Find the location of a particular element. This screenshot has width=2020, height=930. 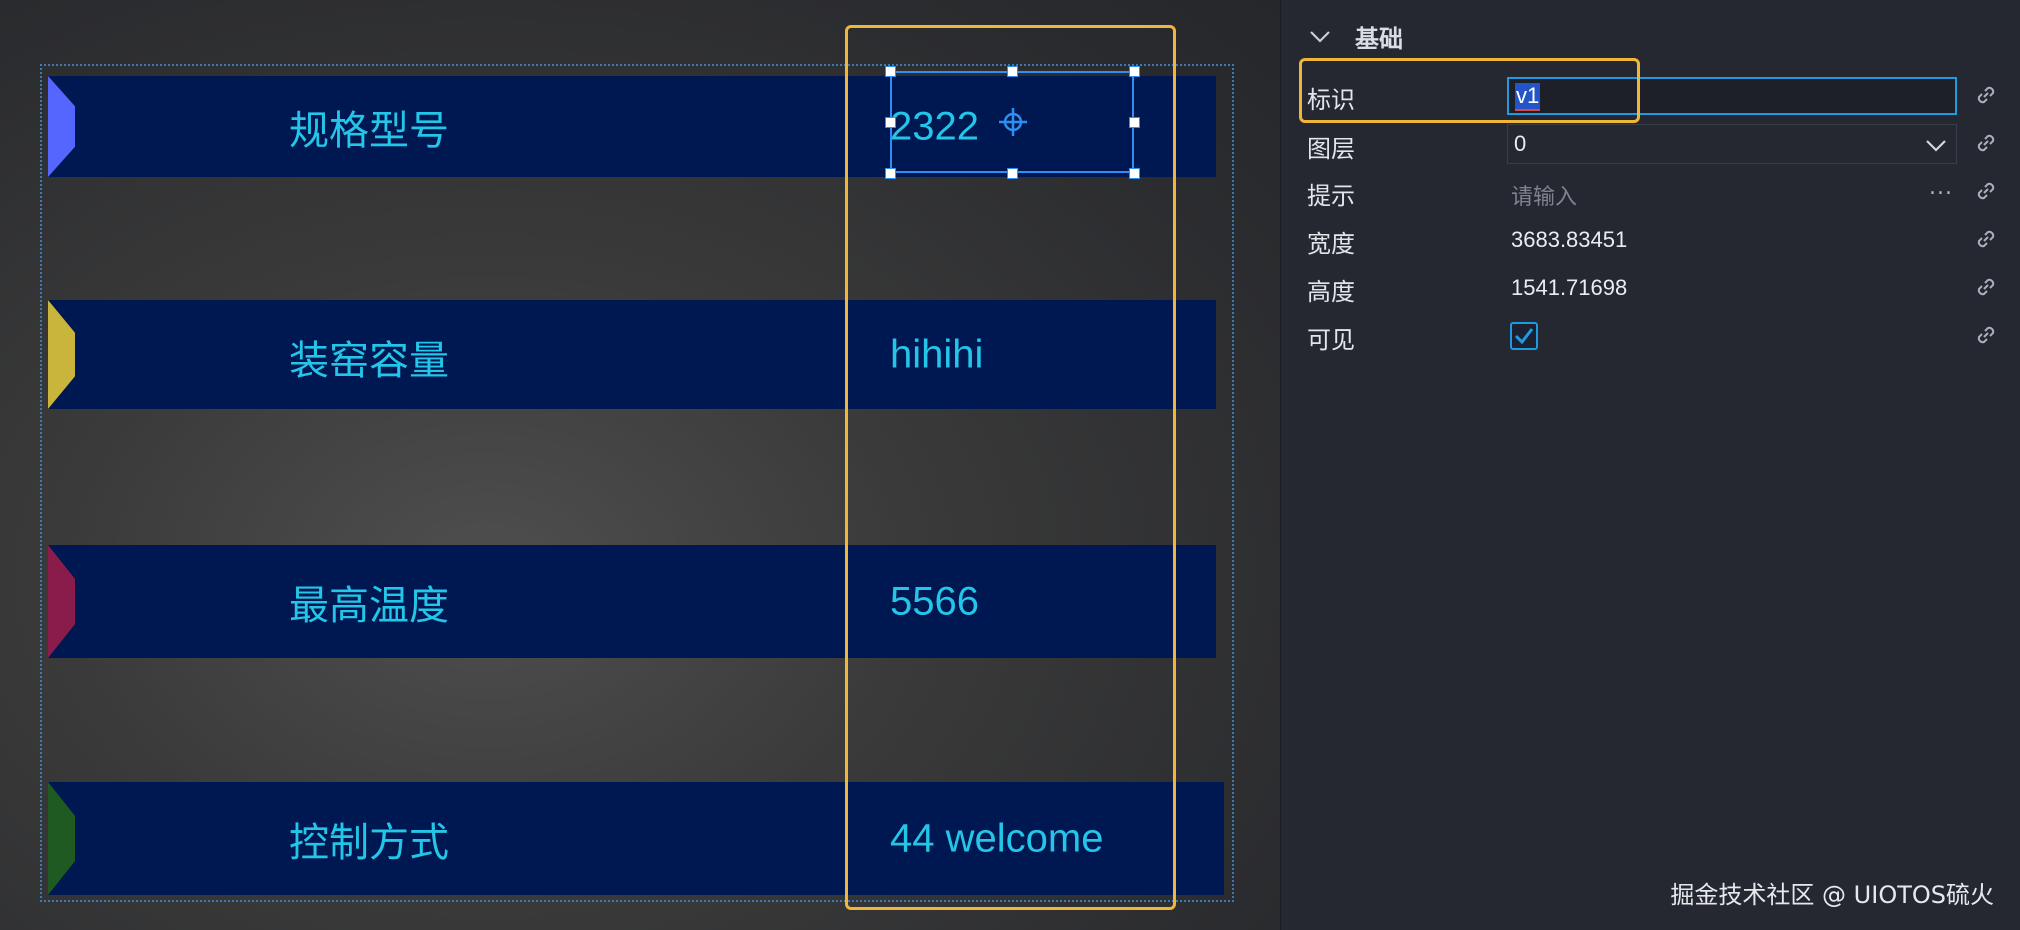

layer-select-value: 0 is located at coordinates (1520, 143).